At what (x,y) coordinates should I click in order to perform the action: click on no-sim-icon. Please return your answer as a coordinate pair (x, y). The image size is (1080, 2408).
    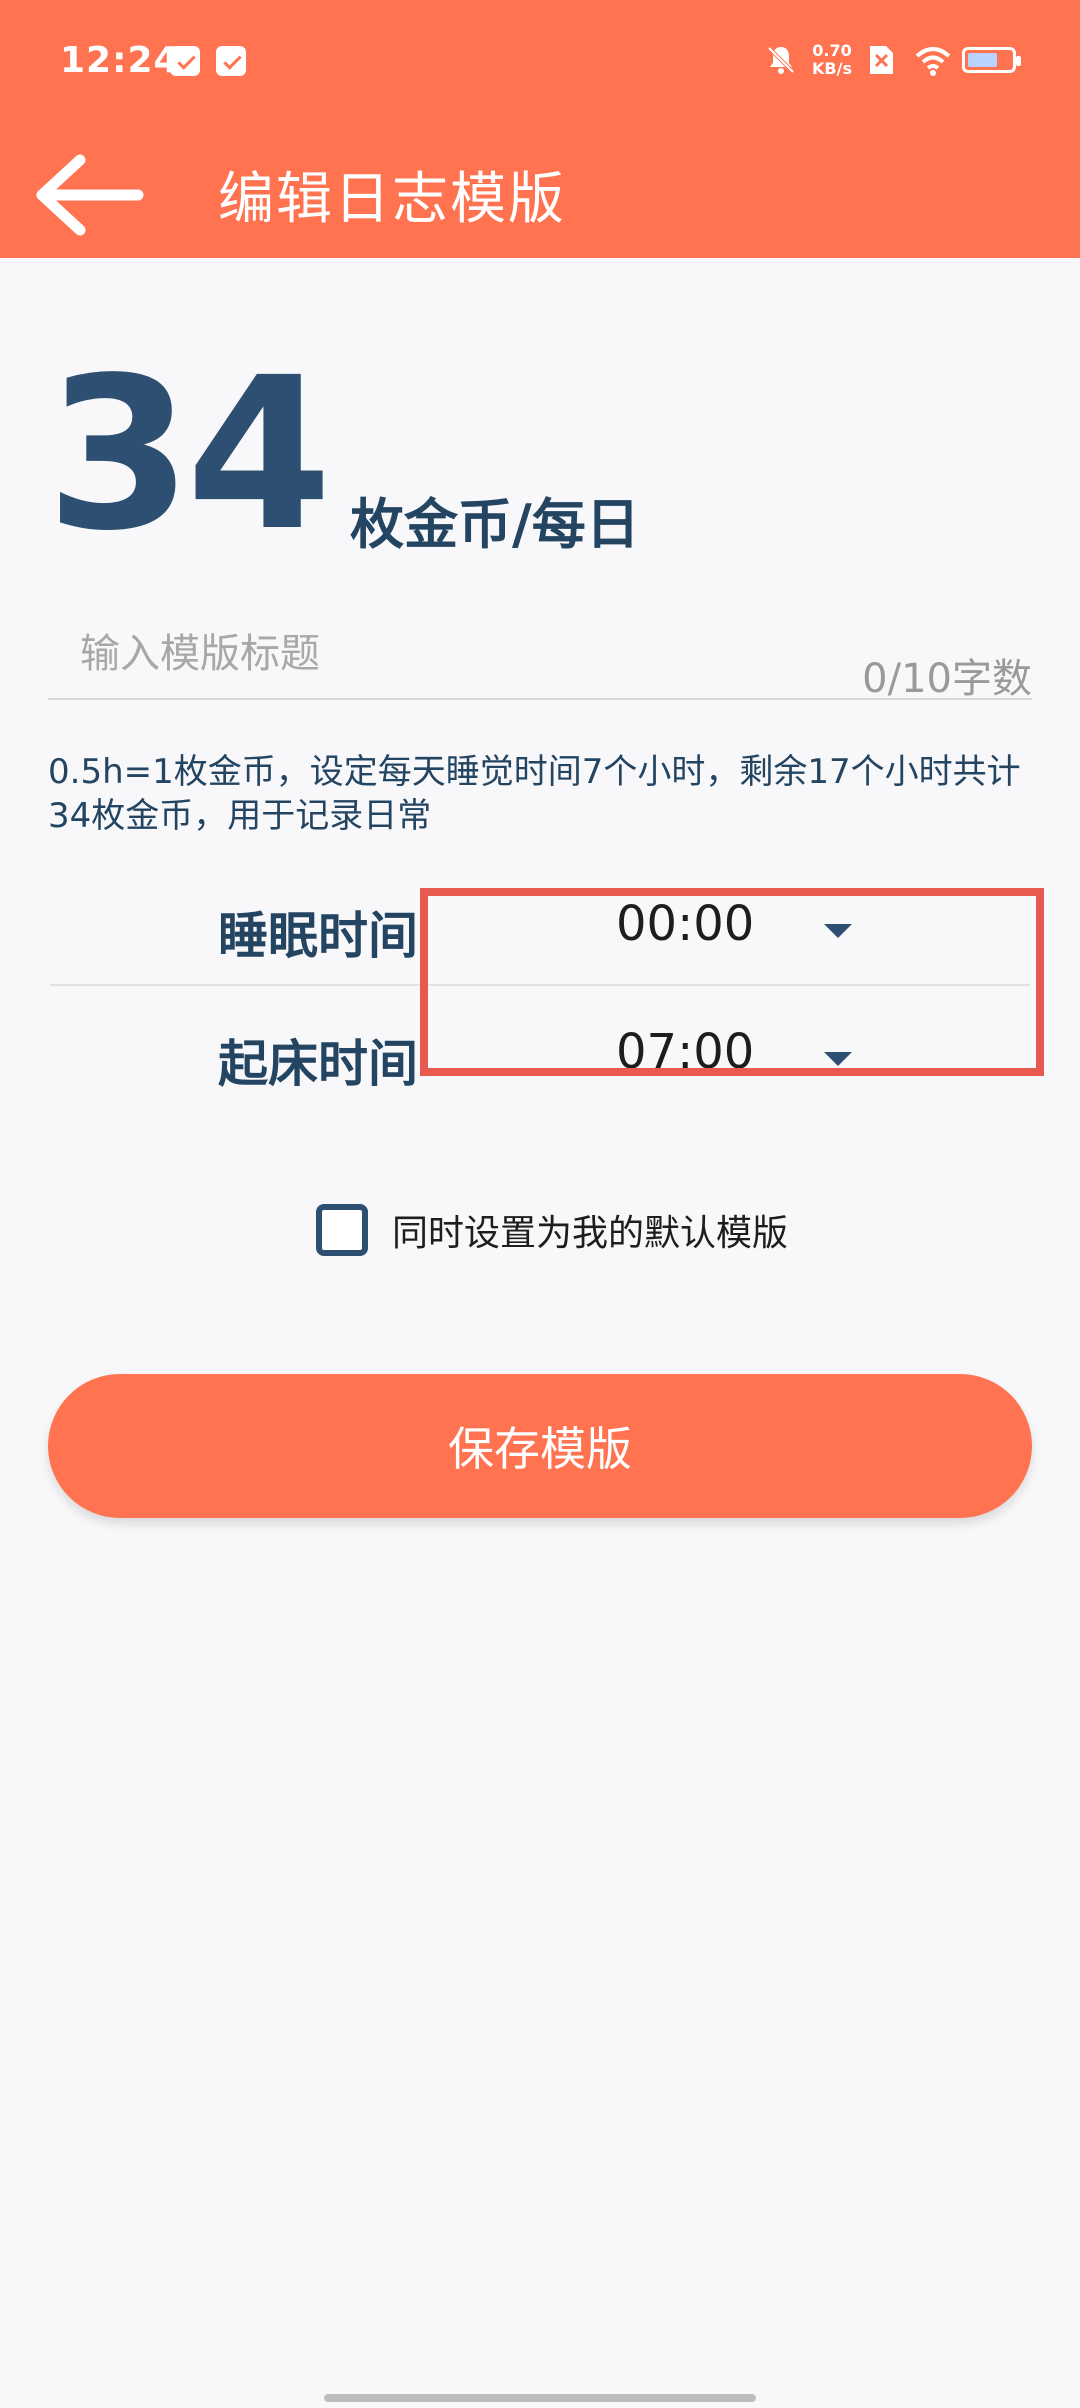
    Looking at the image, I should click on (883, 60).